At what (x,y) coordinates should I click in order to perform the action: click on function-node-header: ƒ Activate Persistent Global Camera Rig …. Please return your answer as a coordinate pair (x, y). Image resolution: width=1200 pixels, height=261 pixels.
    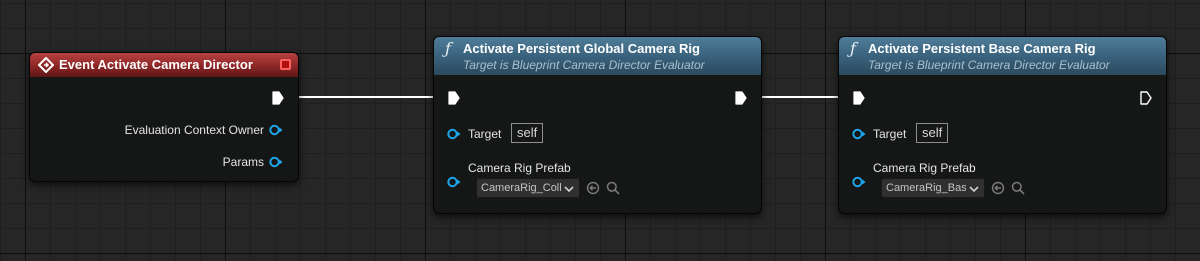
    Looking at the image, I should click on (597, 56).